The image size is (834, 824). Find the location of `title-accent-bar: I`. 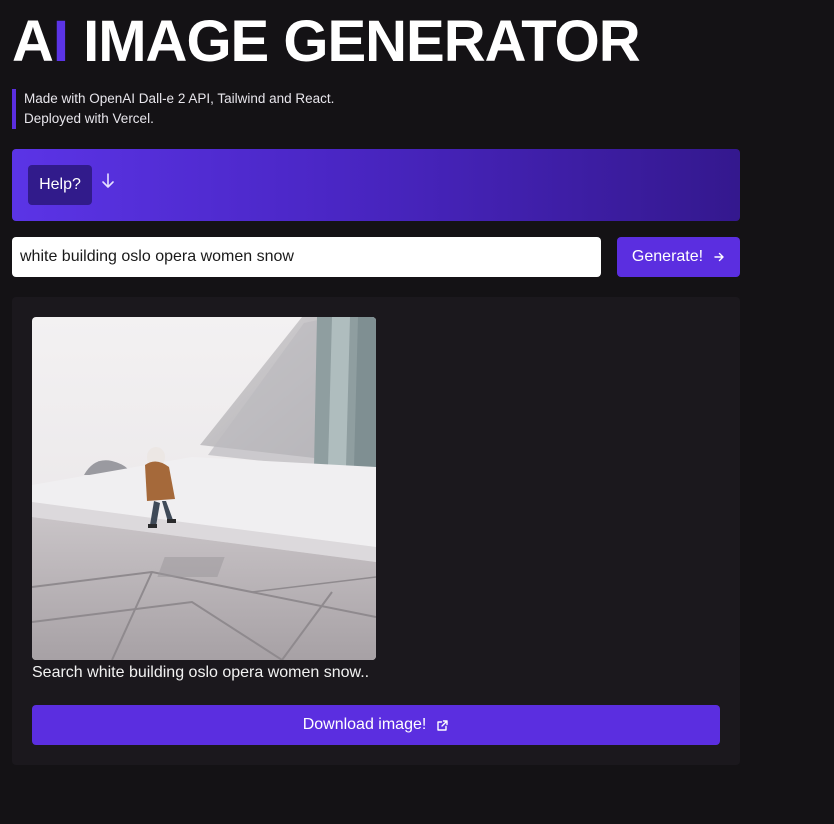

title-accent-bar: I is located at coordinates (60, 41).